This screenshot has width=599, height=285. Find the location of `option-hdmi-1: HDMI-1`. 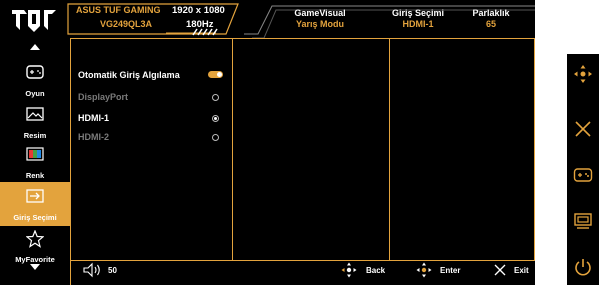

option-hdmi-1: HDMI-1 is located at coordinates (93, 118).